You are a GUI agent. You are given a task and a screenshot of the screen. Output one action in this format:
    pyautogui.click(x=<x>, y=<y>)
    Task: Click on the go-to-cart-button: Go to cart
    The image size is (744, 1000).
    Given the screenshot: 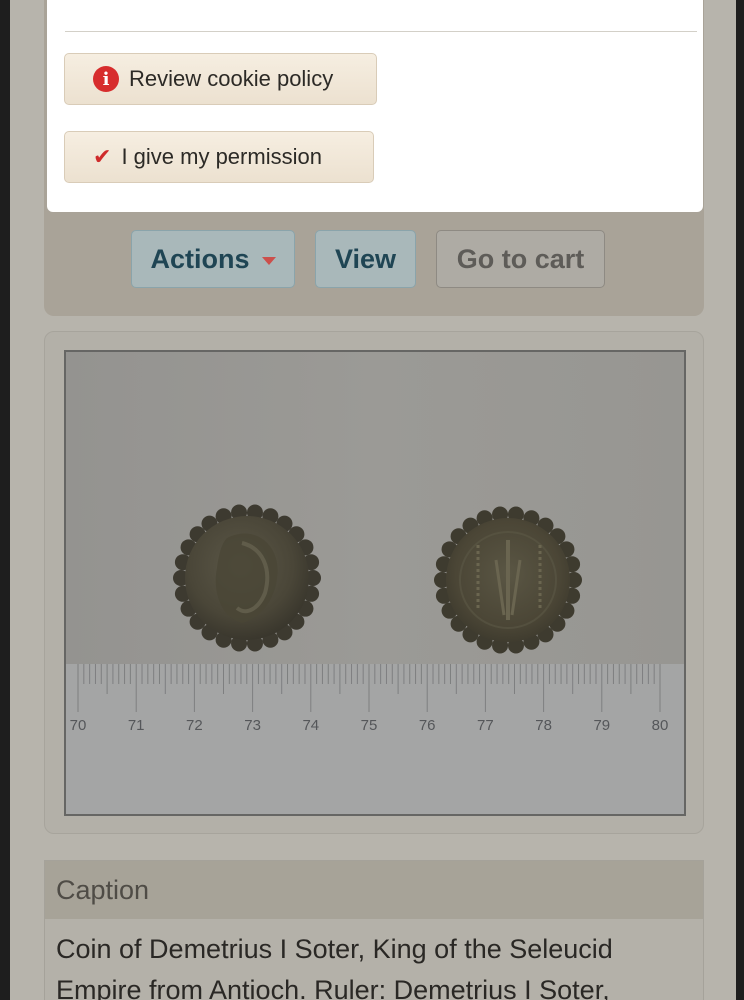 What is the action you would take?
    pyautogui.click(x=520, y=259)
    